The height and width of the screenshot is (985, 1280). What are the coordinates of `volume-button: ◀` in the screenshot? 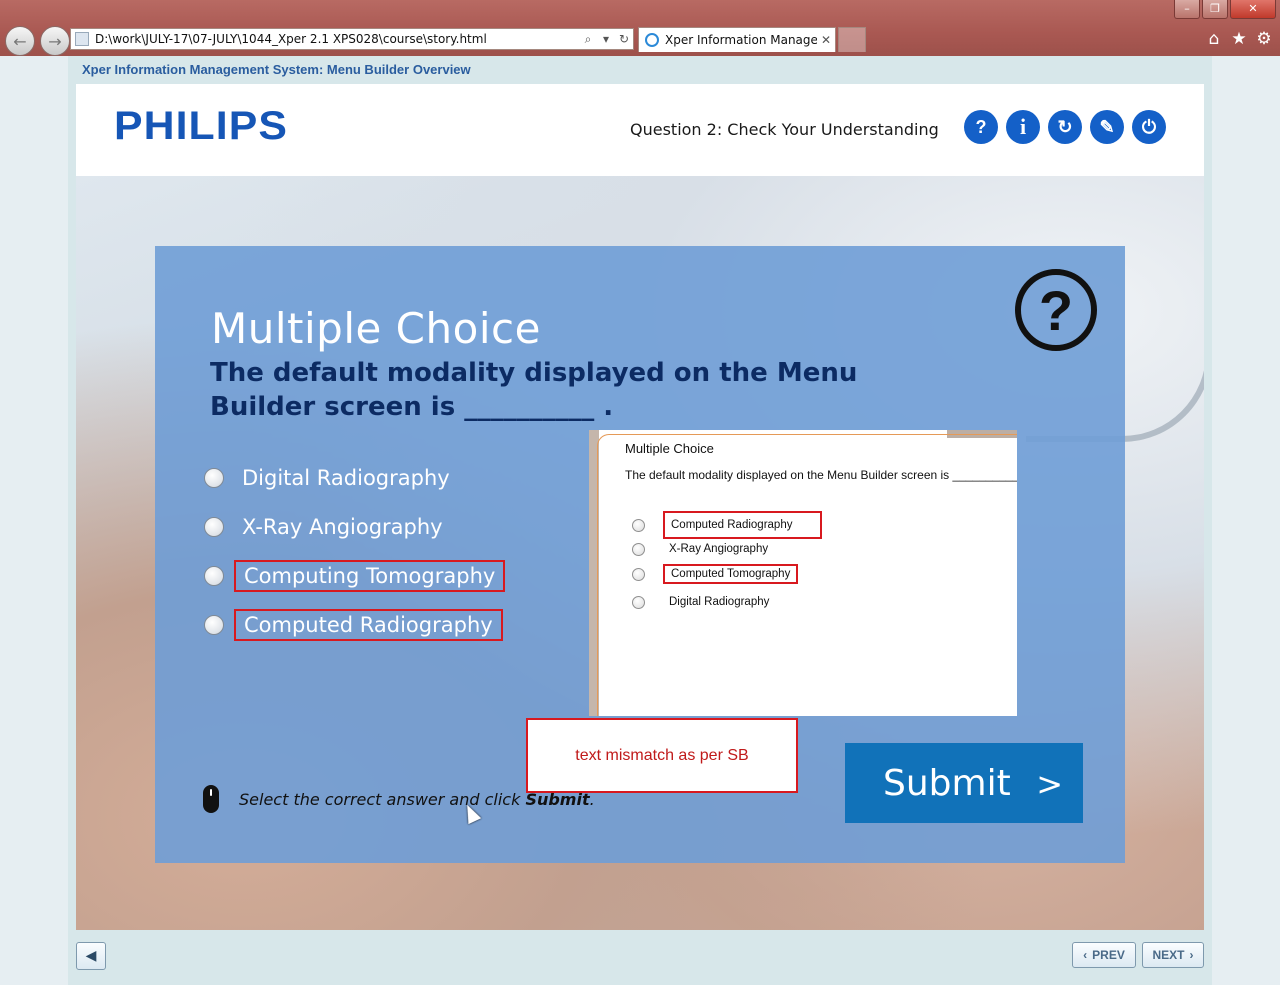 It's located at (91, 956).